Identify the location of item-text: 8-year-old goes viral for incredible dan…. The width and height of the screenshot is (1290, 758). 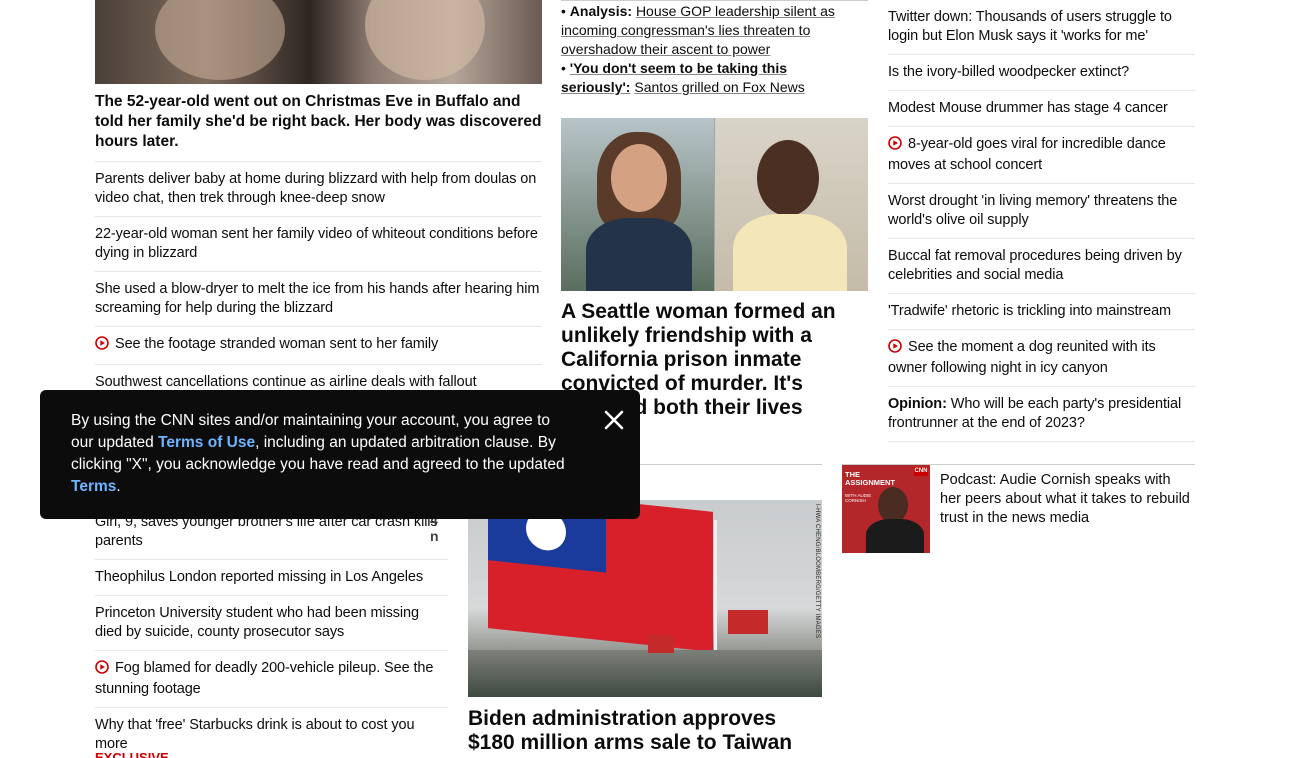
(1027, 154).